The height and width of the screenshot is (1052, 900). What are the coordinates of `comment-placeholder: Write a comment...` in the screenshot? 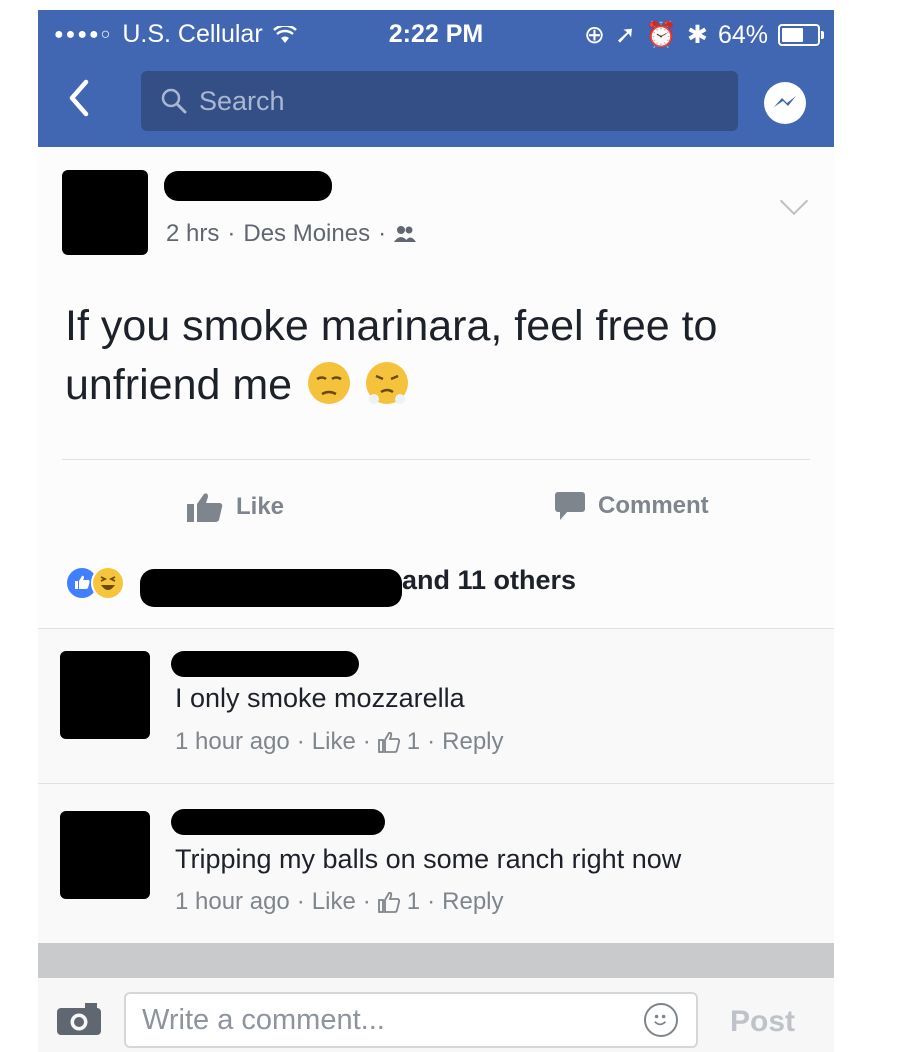 It's located at (263, 1019).